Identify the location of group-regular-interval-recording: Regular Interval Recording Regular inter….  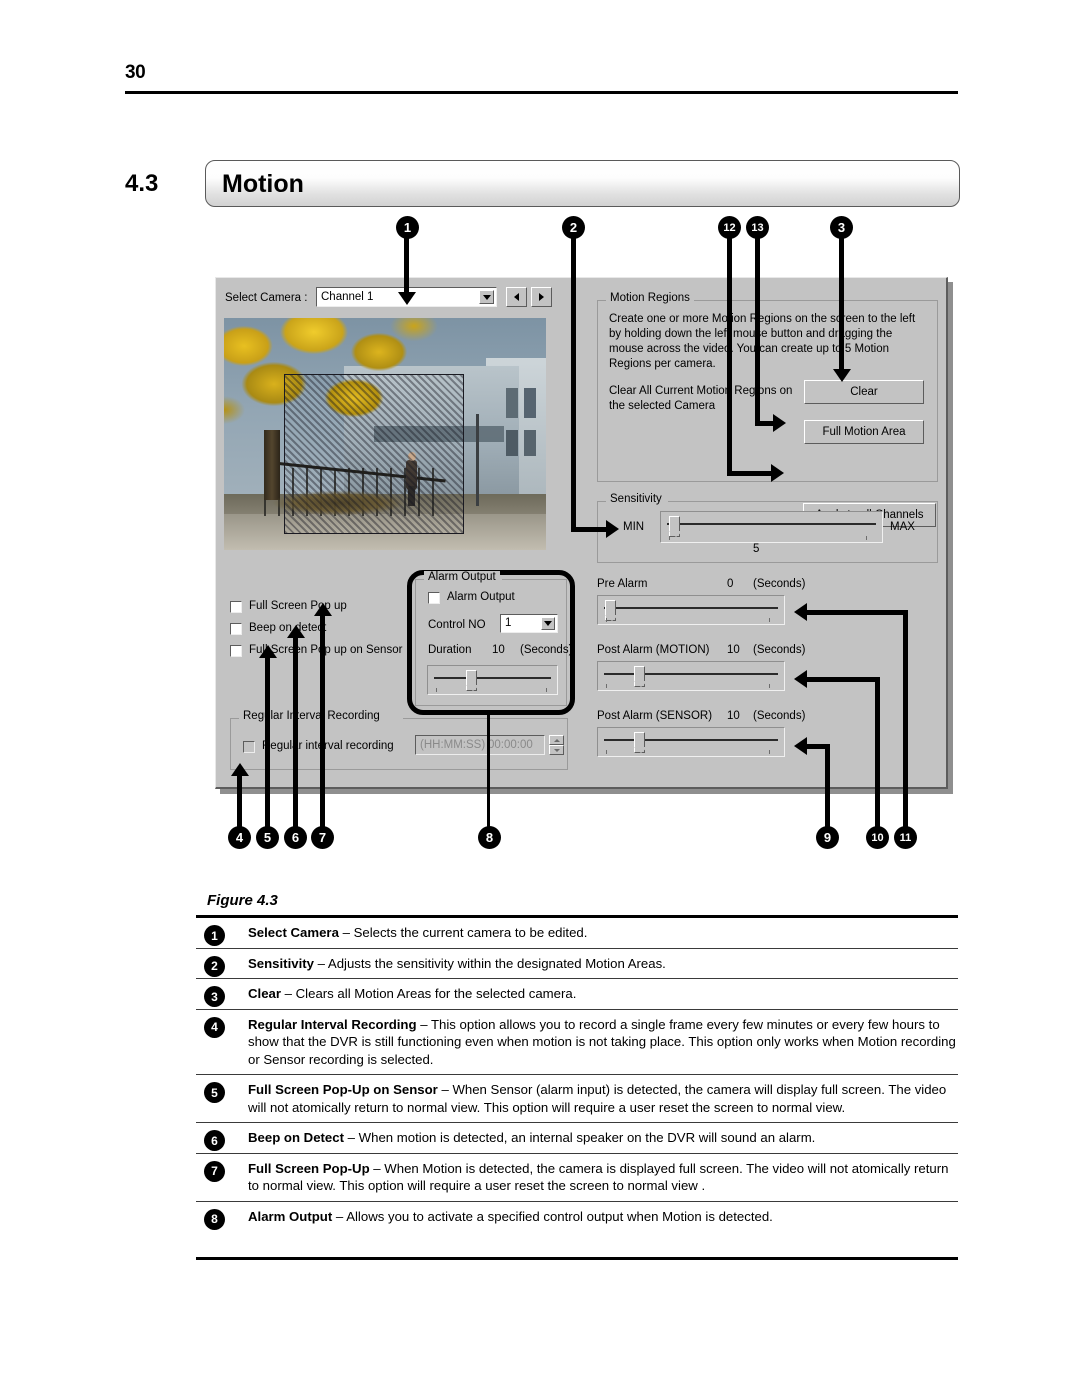
(399, 740).